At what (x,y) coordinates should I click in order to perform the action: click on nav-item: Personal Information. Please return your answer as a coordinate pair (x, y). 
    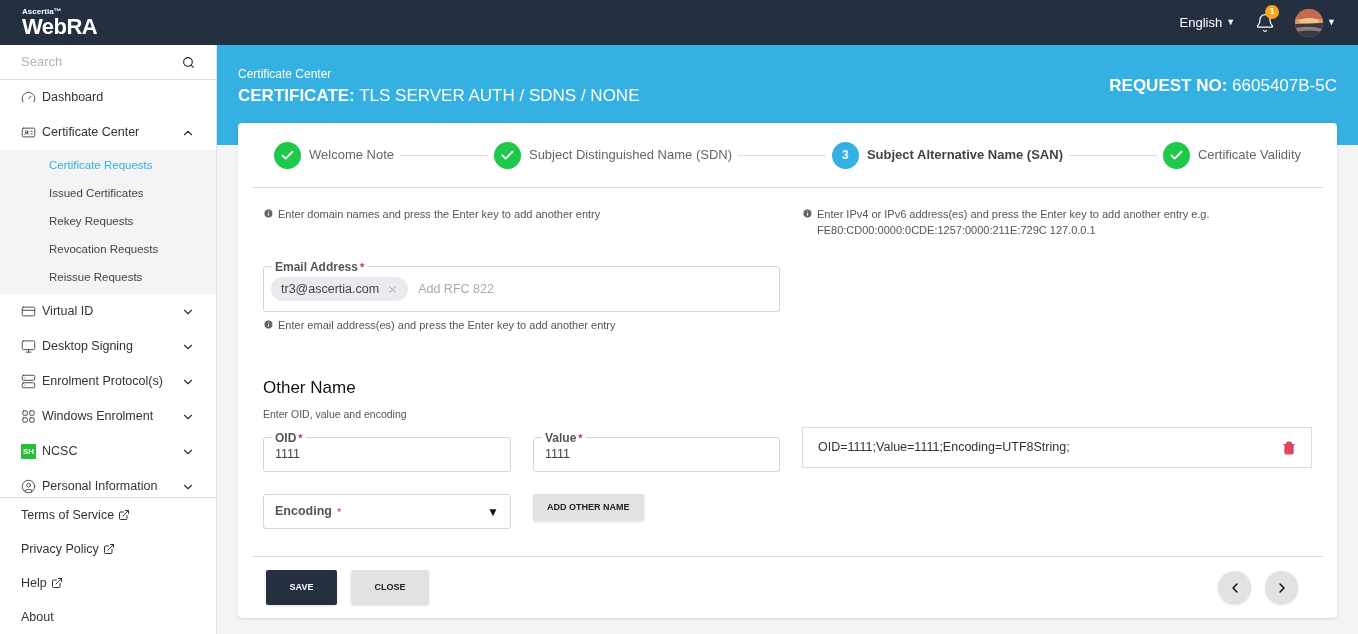
    Looking at the image, I should click on (108, 483).